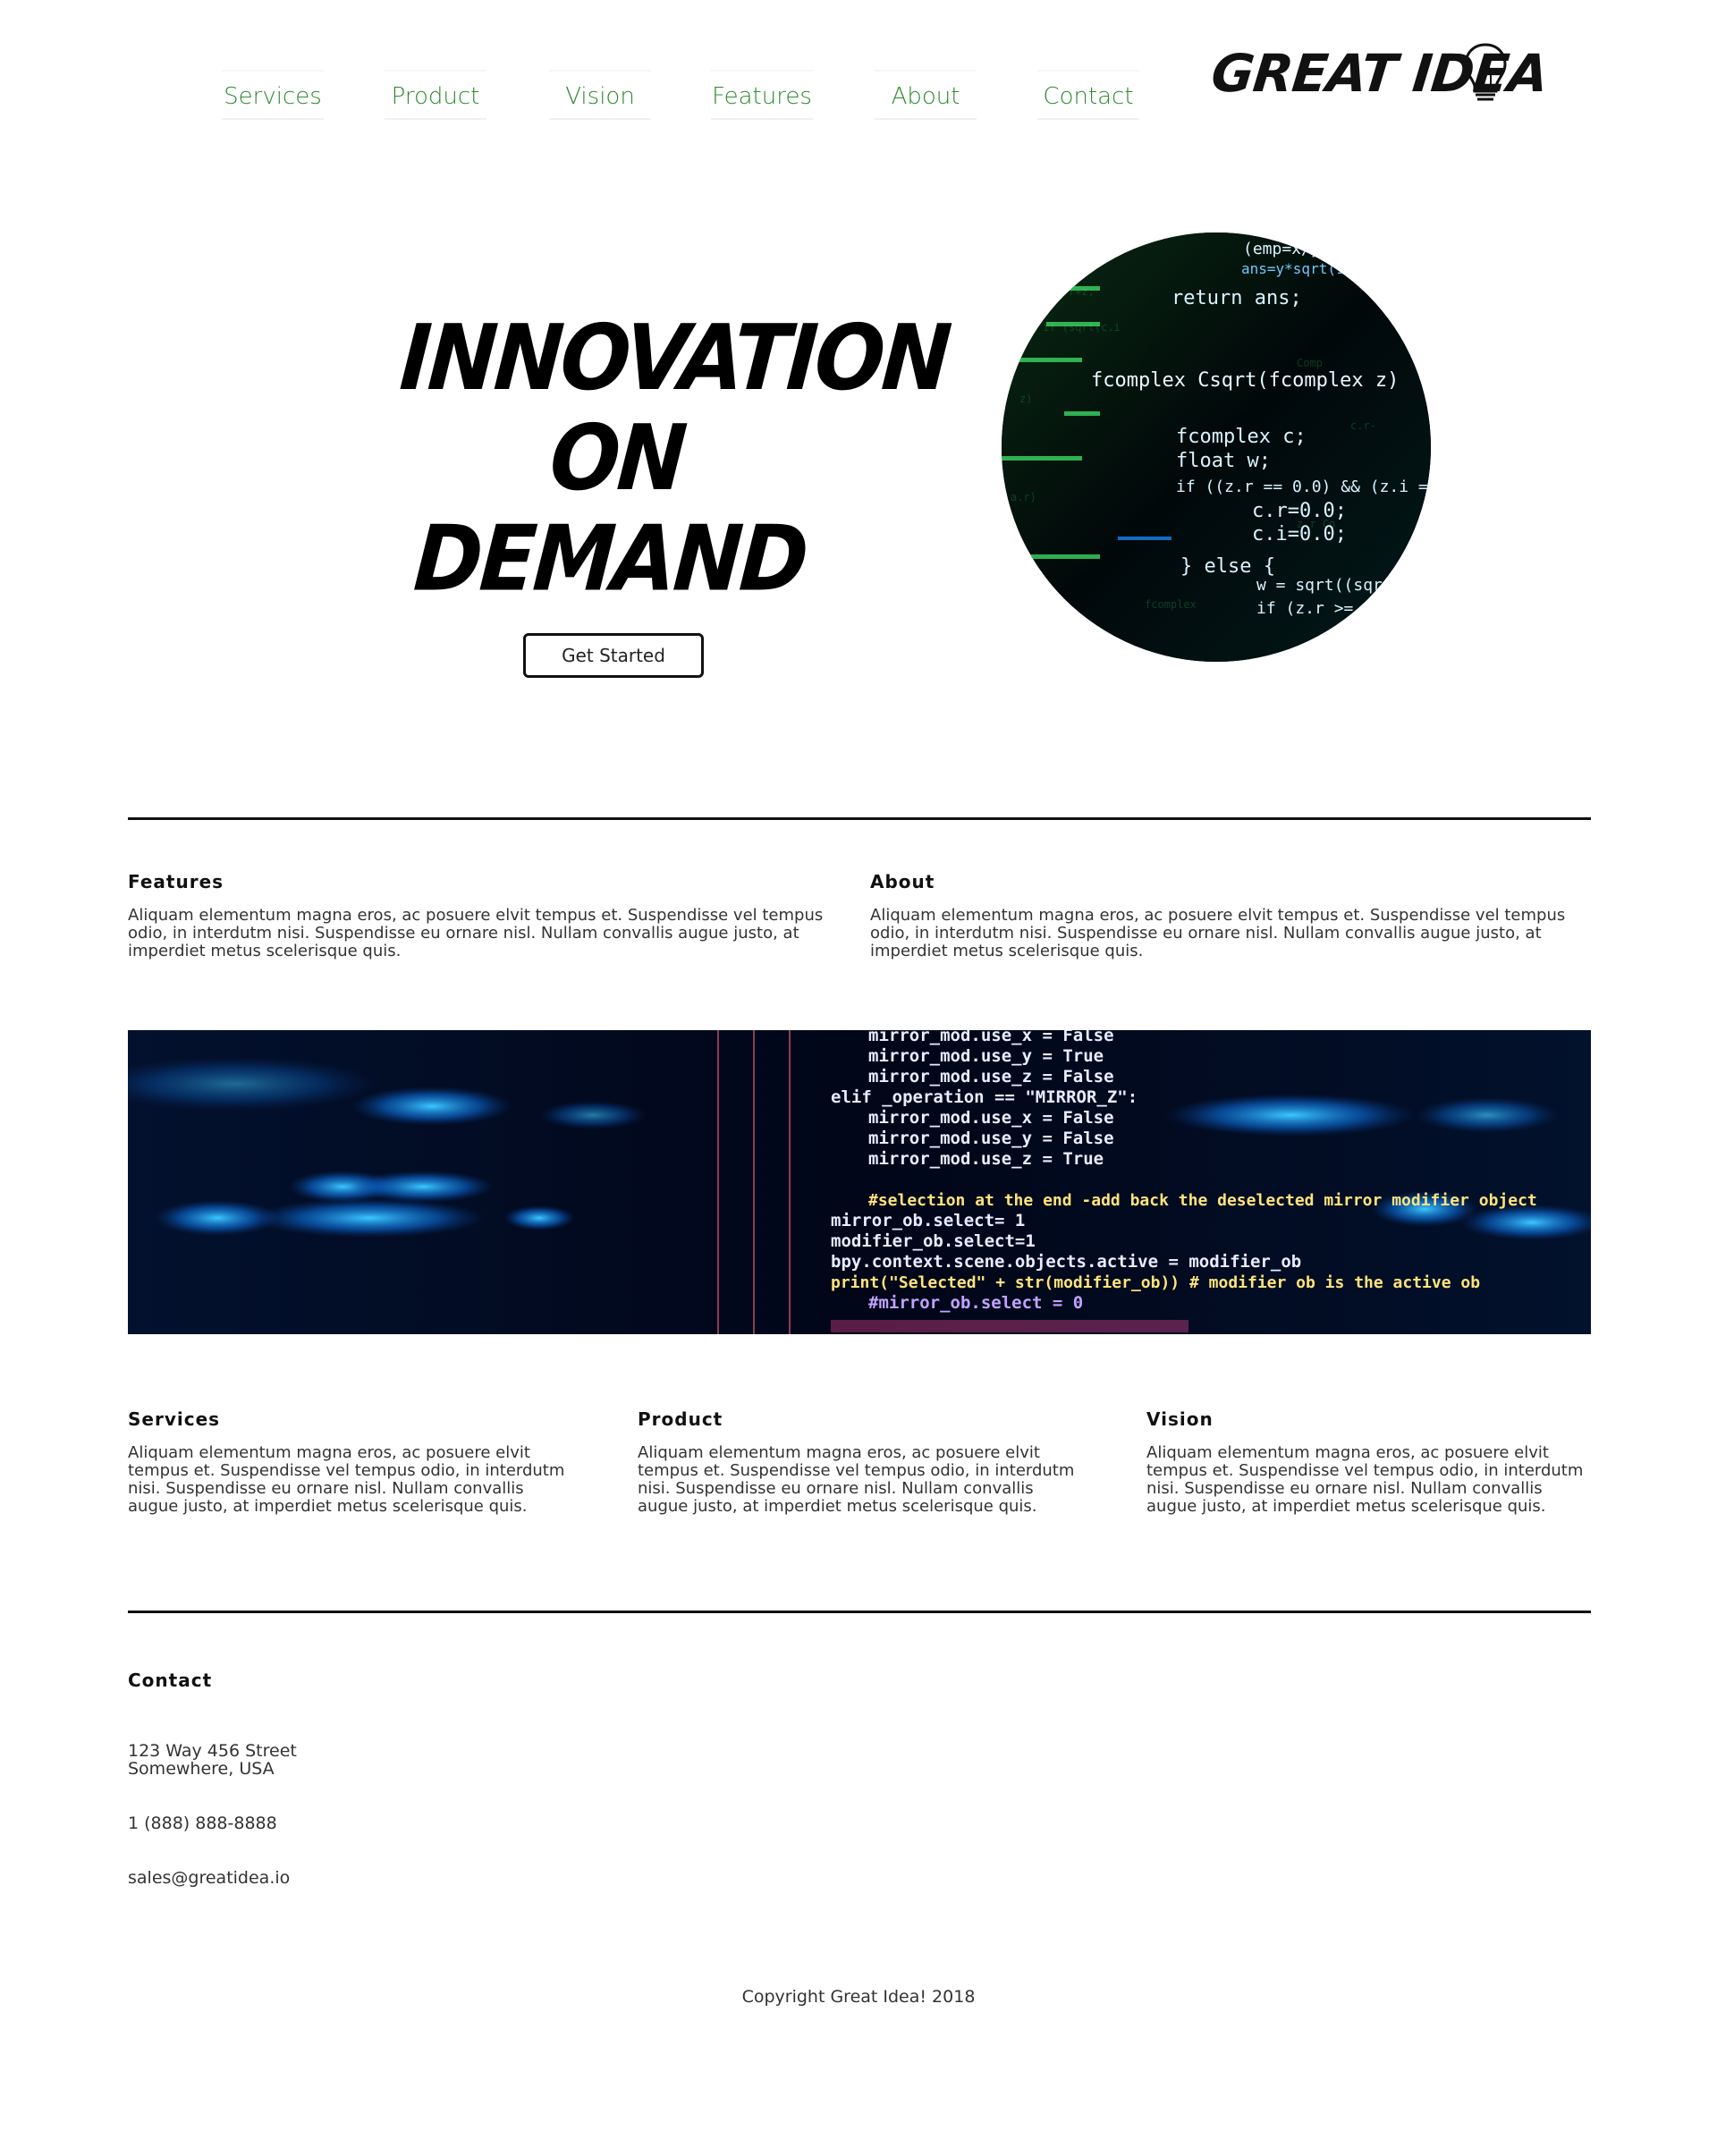  What do you see at coordinates (600, 95) in the screenshot?
I see `nav-link-vision: Vision` at bounding box center [600, 95].